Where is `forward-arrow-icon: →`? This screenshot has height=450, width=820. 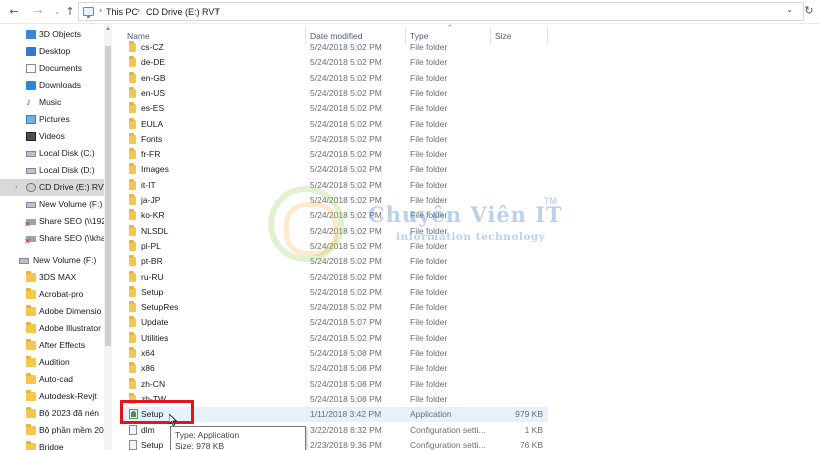
forward-arrow-icon: → is located at coordinates (38, 12).